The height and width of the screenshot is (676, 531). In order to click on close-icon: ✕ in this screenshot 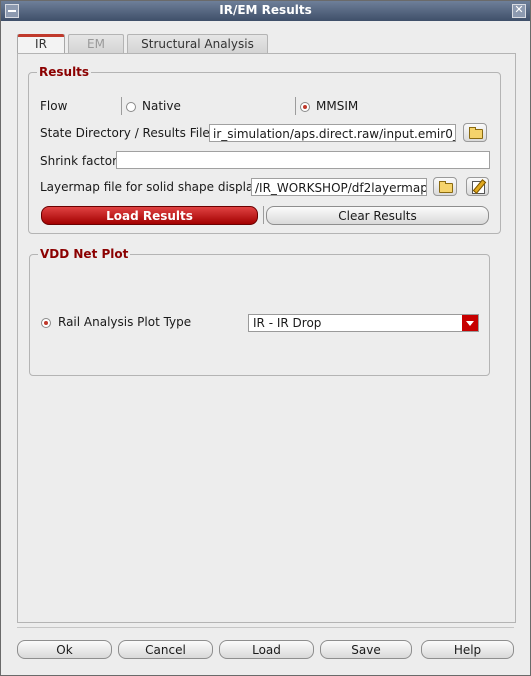, I will do `click(519, 9)`.